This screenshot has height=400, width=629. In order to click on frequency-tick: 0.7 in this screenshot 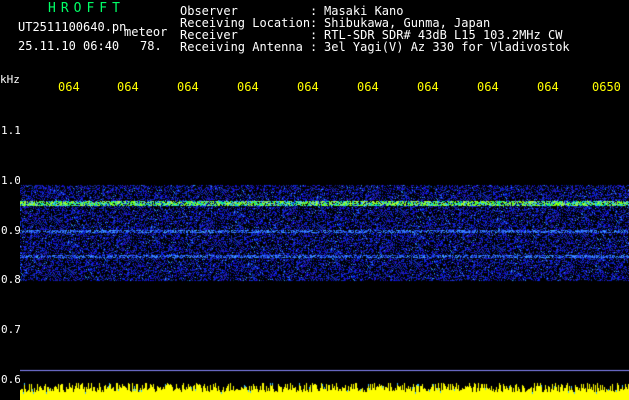, I will do `click(11, 329)`.